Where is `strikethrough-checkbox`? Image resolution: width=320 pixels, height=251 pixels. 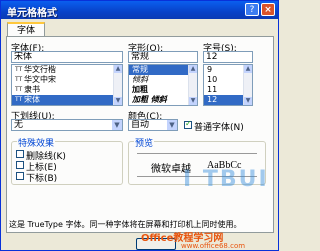 strikethrough-checkbox is located at coordinates (20, 154).